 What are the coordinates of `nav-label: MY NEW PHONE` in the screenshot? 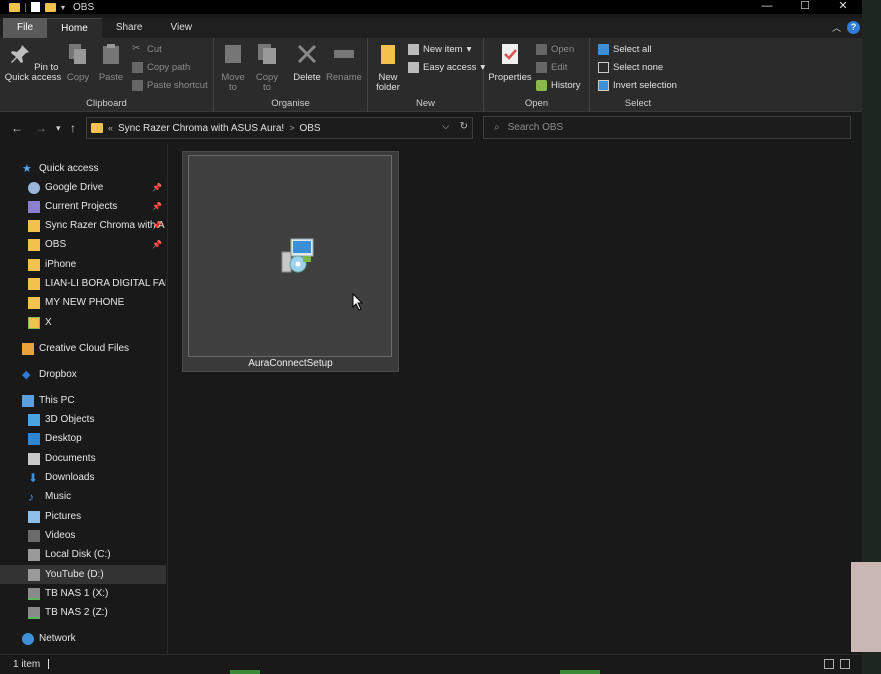 It's located at (85, 302).